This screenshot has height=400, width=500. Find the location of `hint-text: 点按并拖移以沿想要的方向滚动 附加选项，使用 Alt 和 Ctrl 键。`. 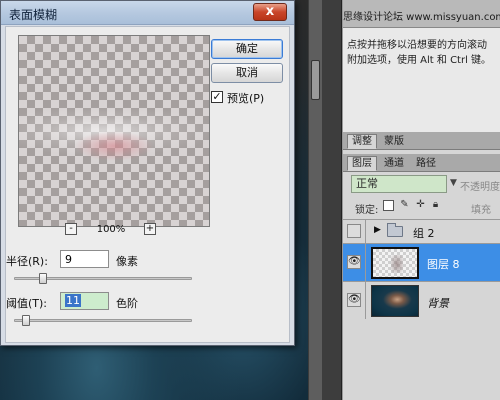

hint-text: 点按并拖移以沿想要的方向滚动 附加选项，使用 Alt 和 Ctrl 键。 is located at coordinates (423, 53).